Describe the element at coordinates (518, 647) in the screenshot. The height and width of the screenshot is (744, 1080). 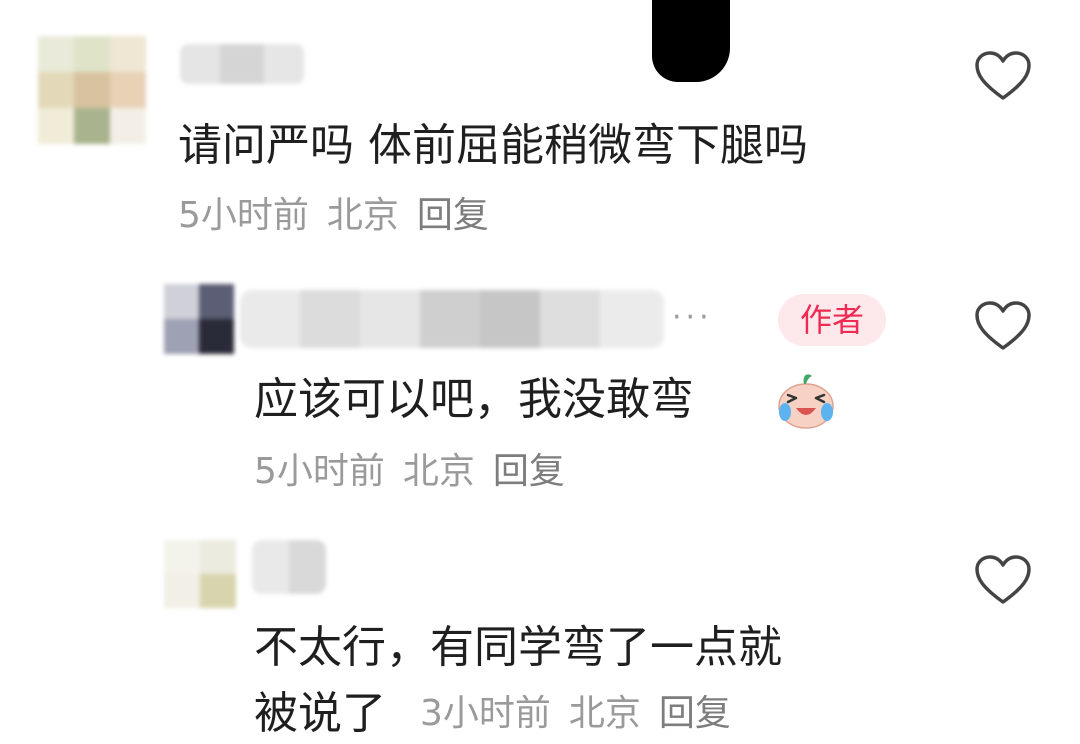
I see `comment-text-line-1: 不太行，有同学弯了一点就` at that location.